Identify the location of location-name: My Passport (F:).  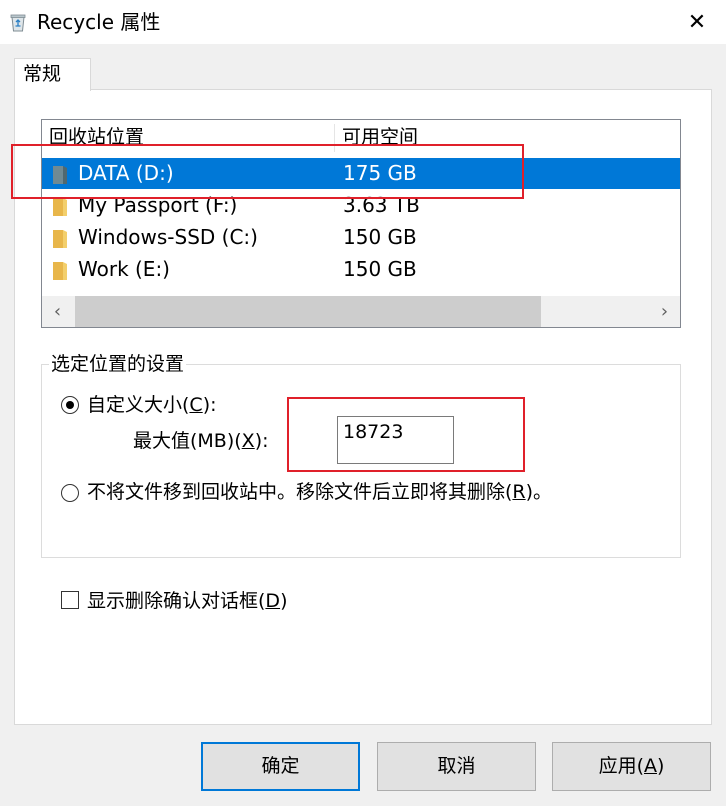
(158, 205).